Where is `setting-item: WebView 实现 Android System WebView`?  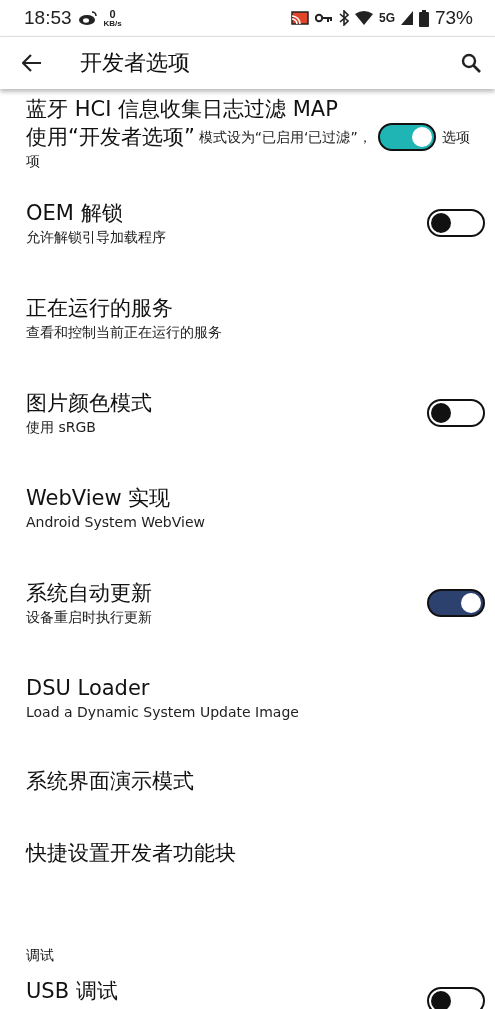 setting-item: WebView 实现 Android System WebView is located at coordinates (247, 507).